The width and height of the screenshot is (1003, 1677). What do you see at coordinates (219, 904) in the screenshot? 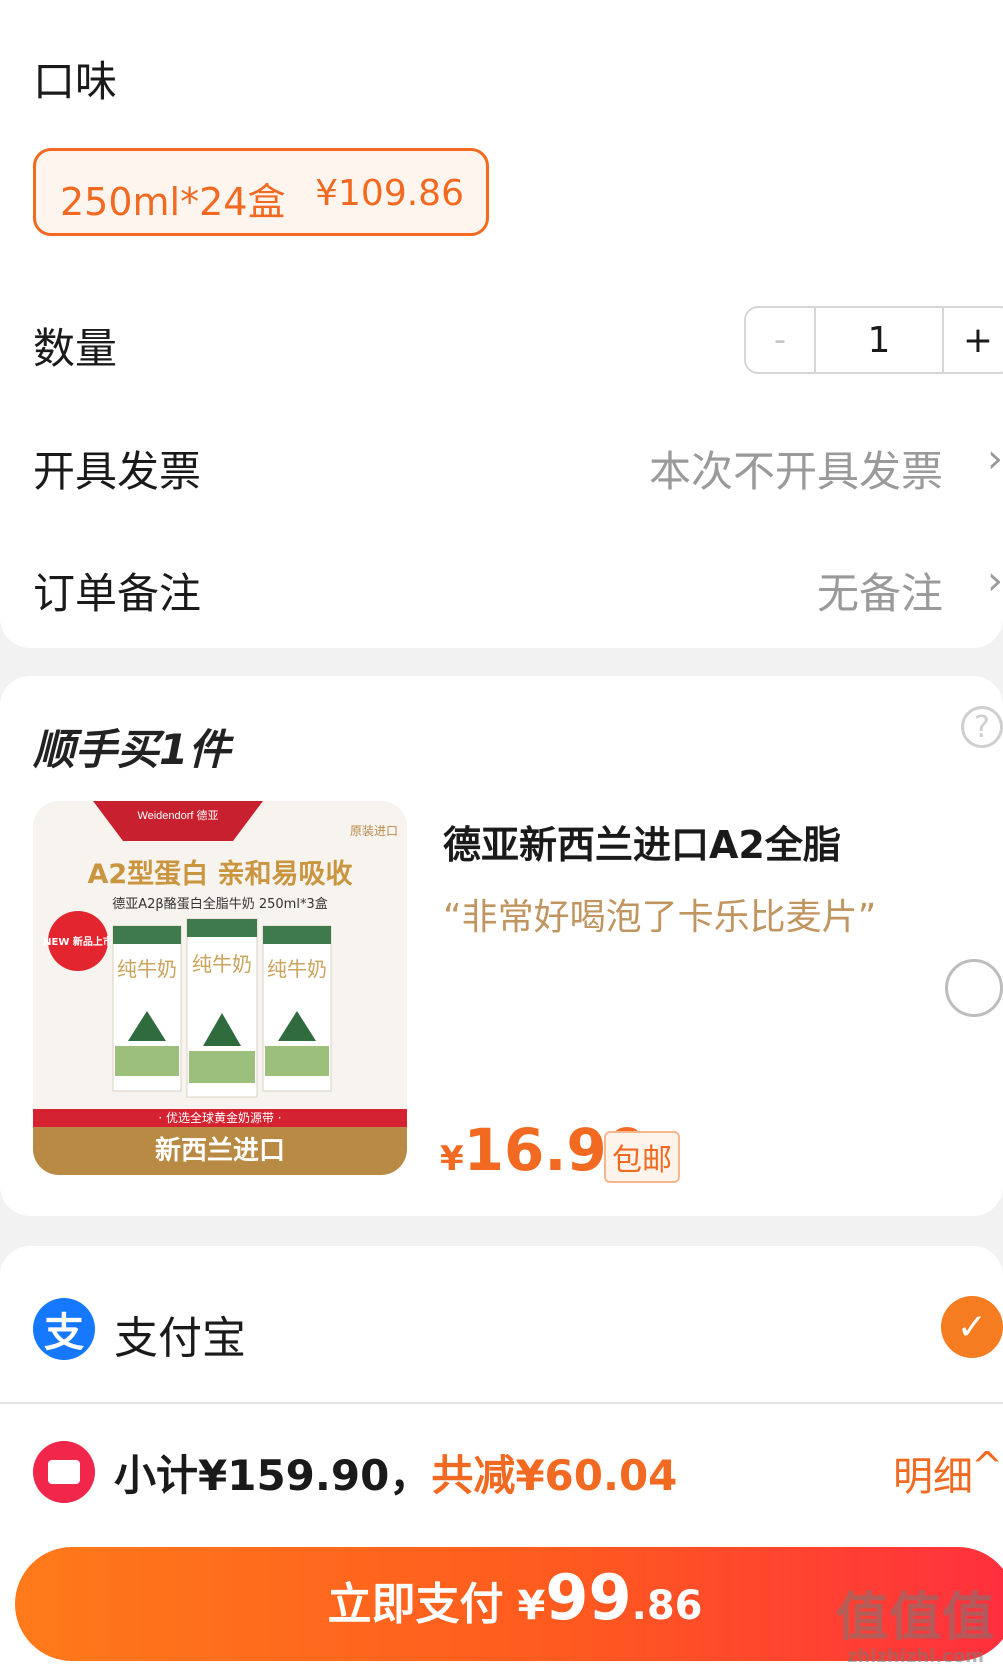
I see `product-subline: 德亚A2β酪蛋白全脂牛奶 250ml*3盒` at bounding box center [219, 904].